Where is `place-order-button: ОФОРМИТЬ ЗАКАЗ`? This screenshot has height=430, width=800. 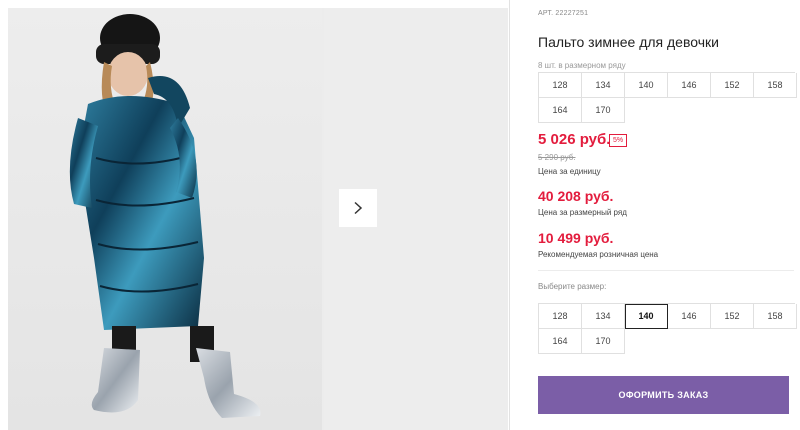 place-order-button: ОФОРМИТЬ ЗАКАЗ is located at coordinates (663, 395).